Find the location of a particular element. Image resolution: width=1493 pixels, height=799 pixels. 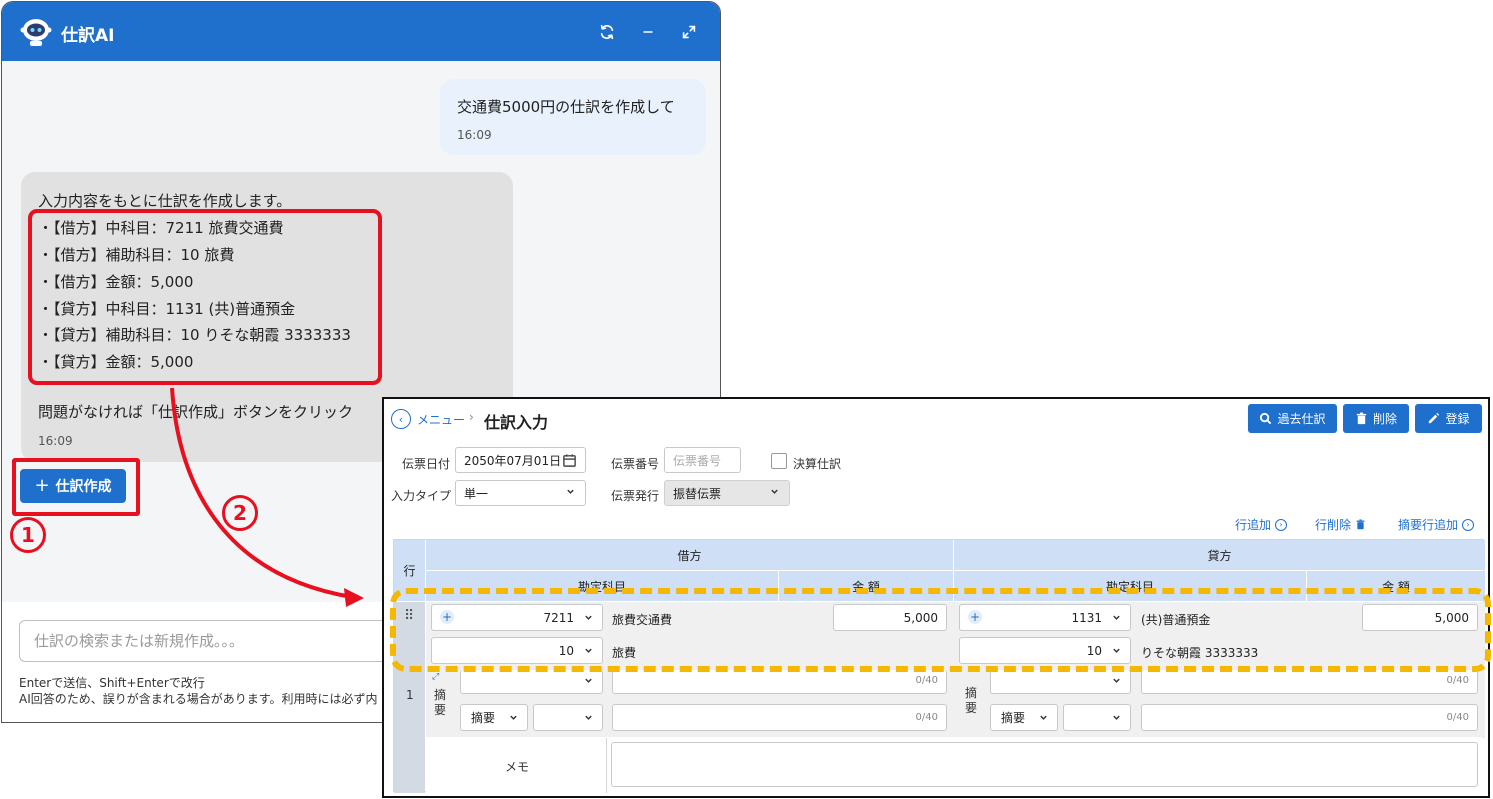

step-1-label: 1 is located at coordinates (28, 535).